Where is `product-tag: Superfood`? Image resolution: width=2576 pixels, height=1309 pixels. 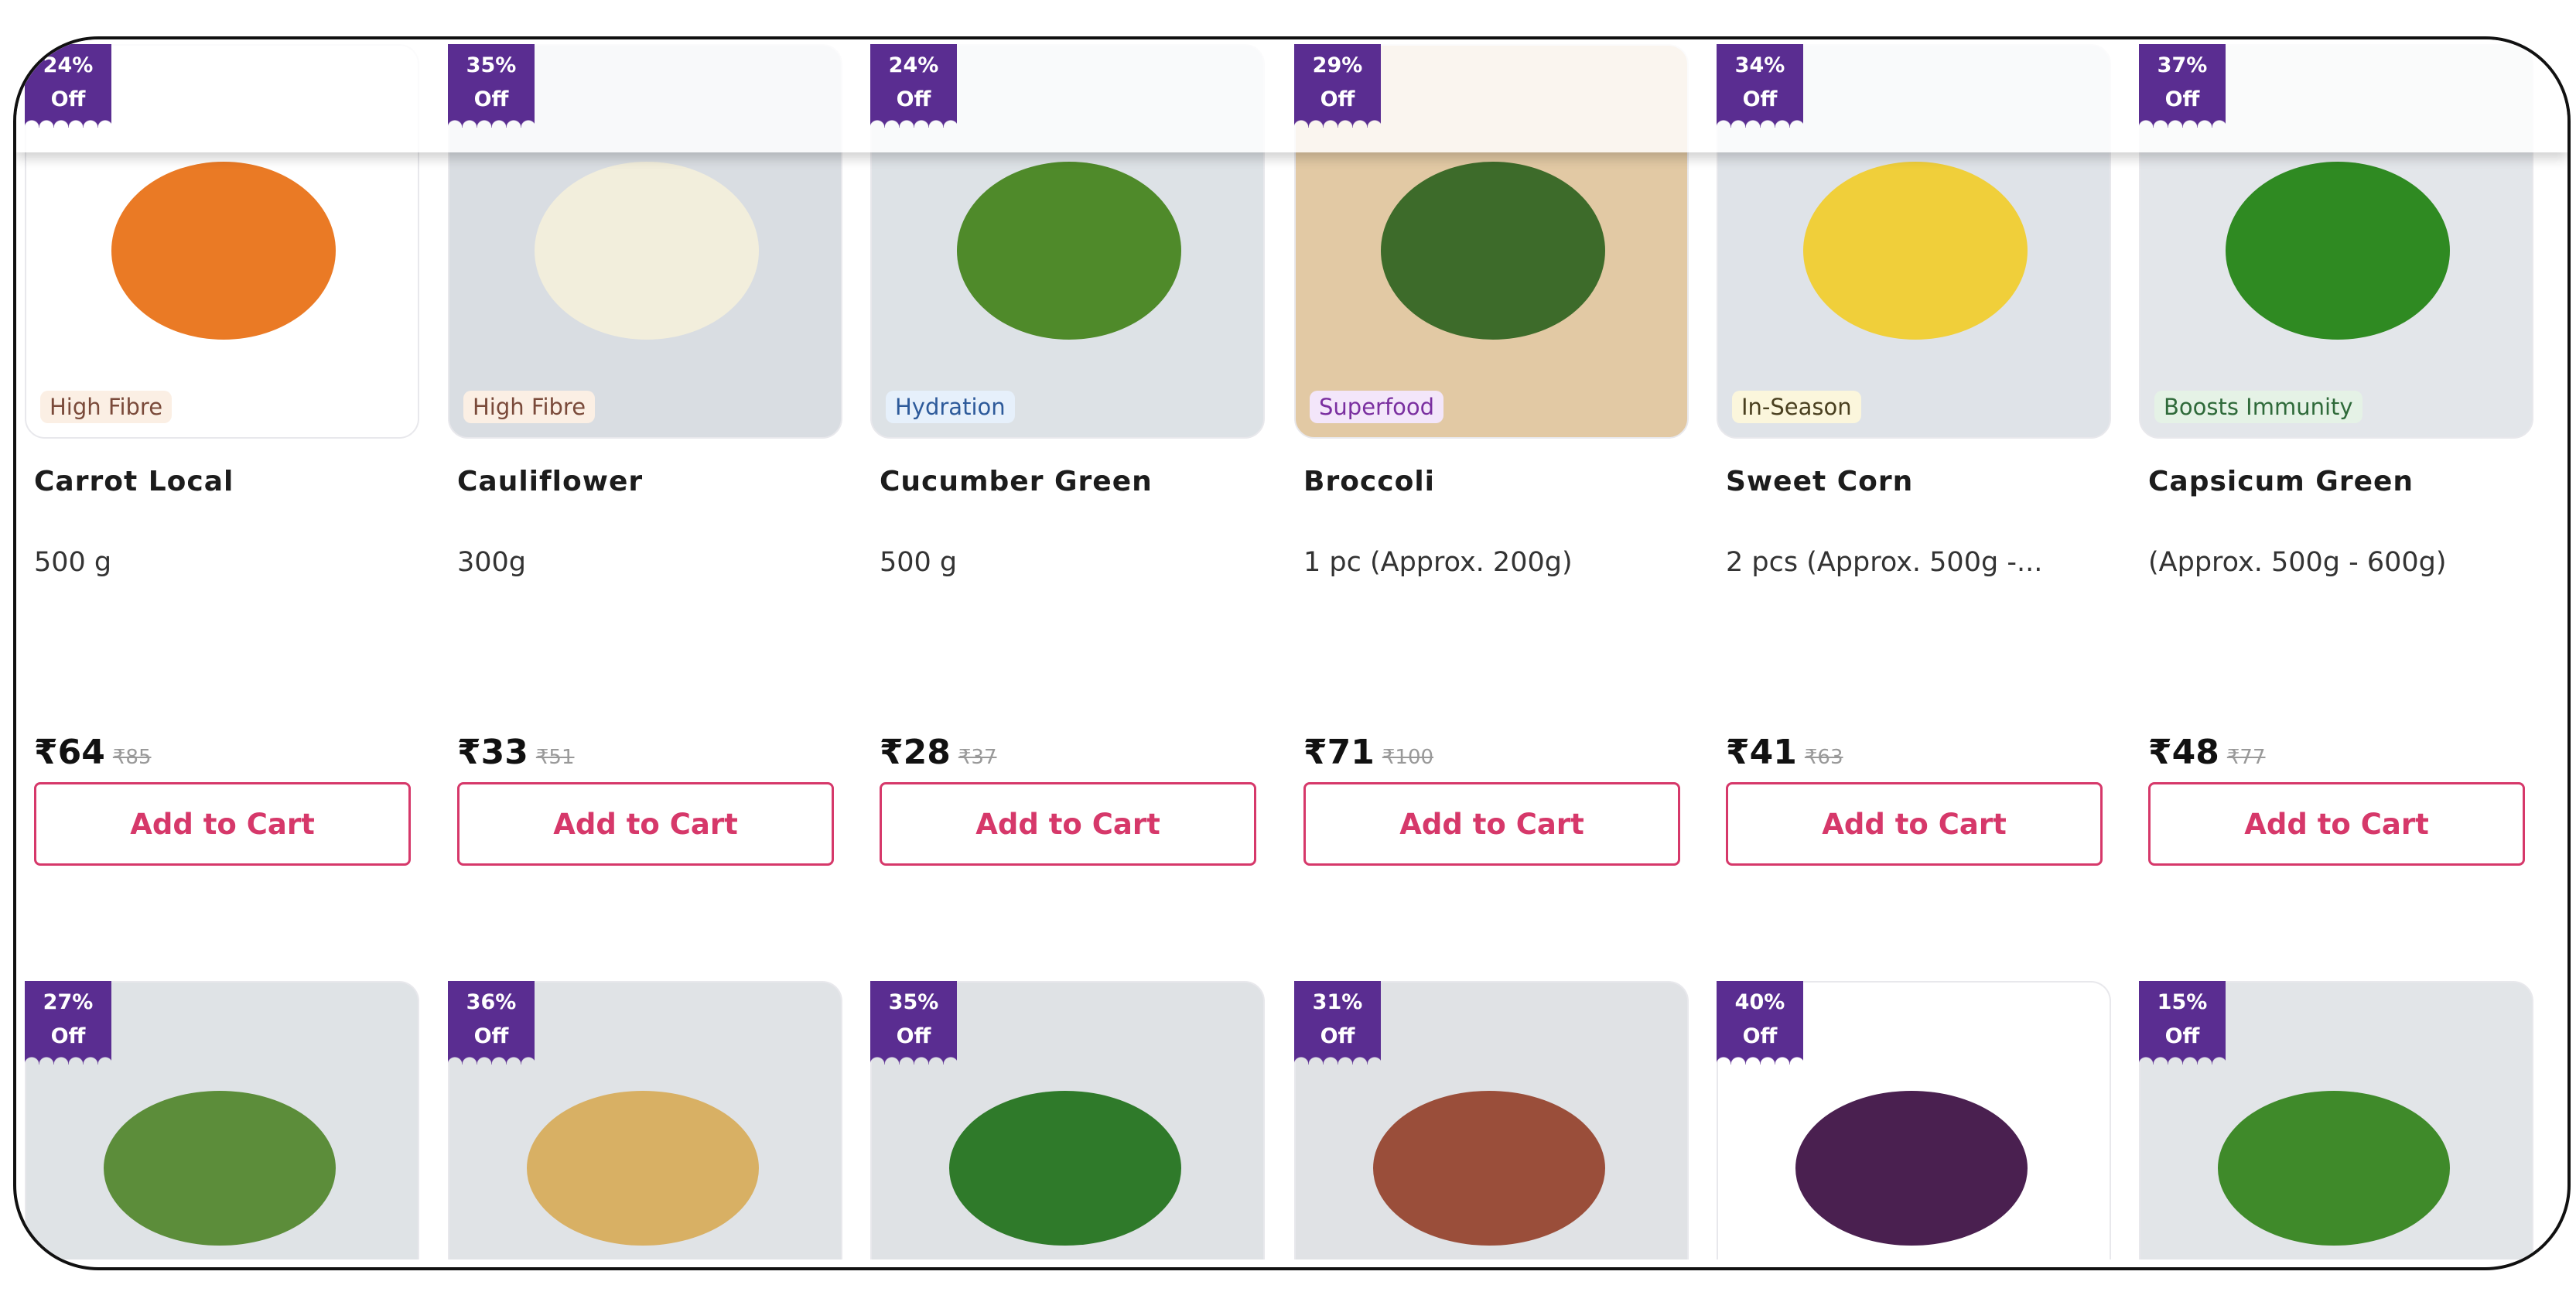
product-tag: Superfood is located at coordinates (1377, 407).